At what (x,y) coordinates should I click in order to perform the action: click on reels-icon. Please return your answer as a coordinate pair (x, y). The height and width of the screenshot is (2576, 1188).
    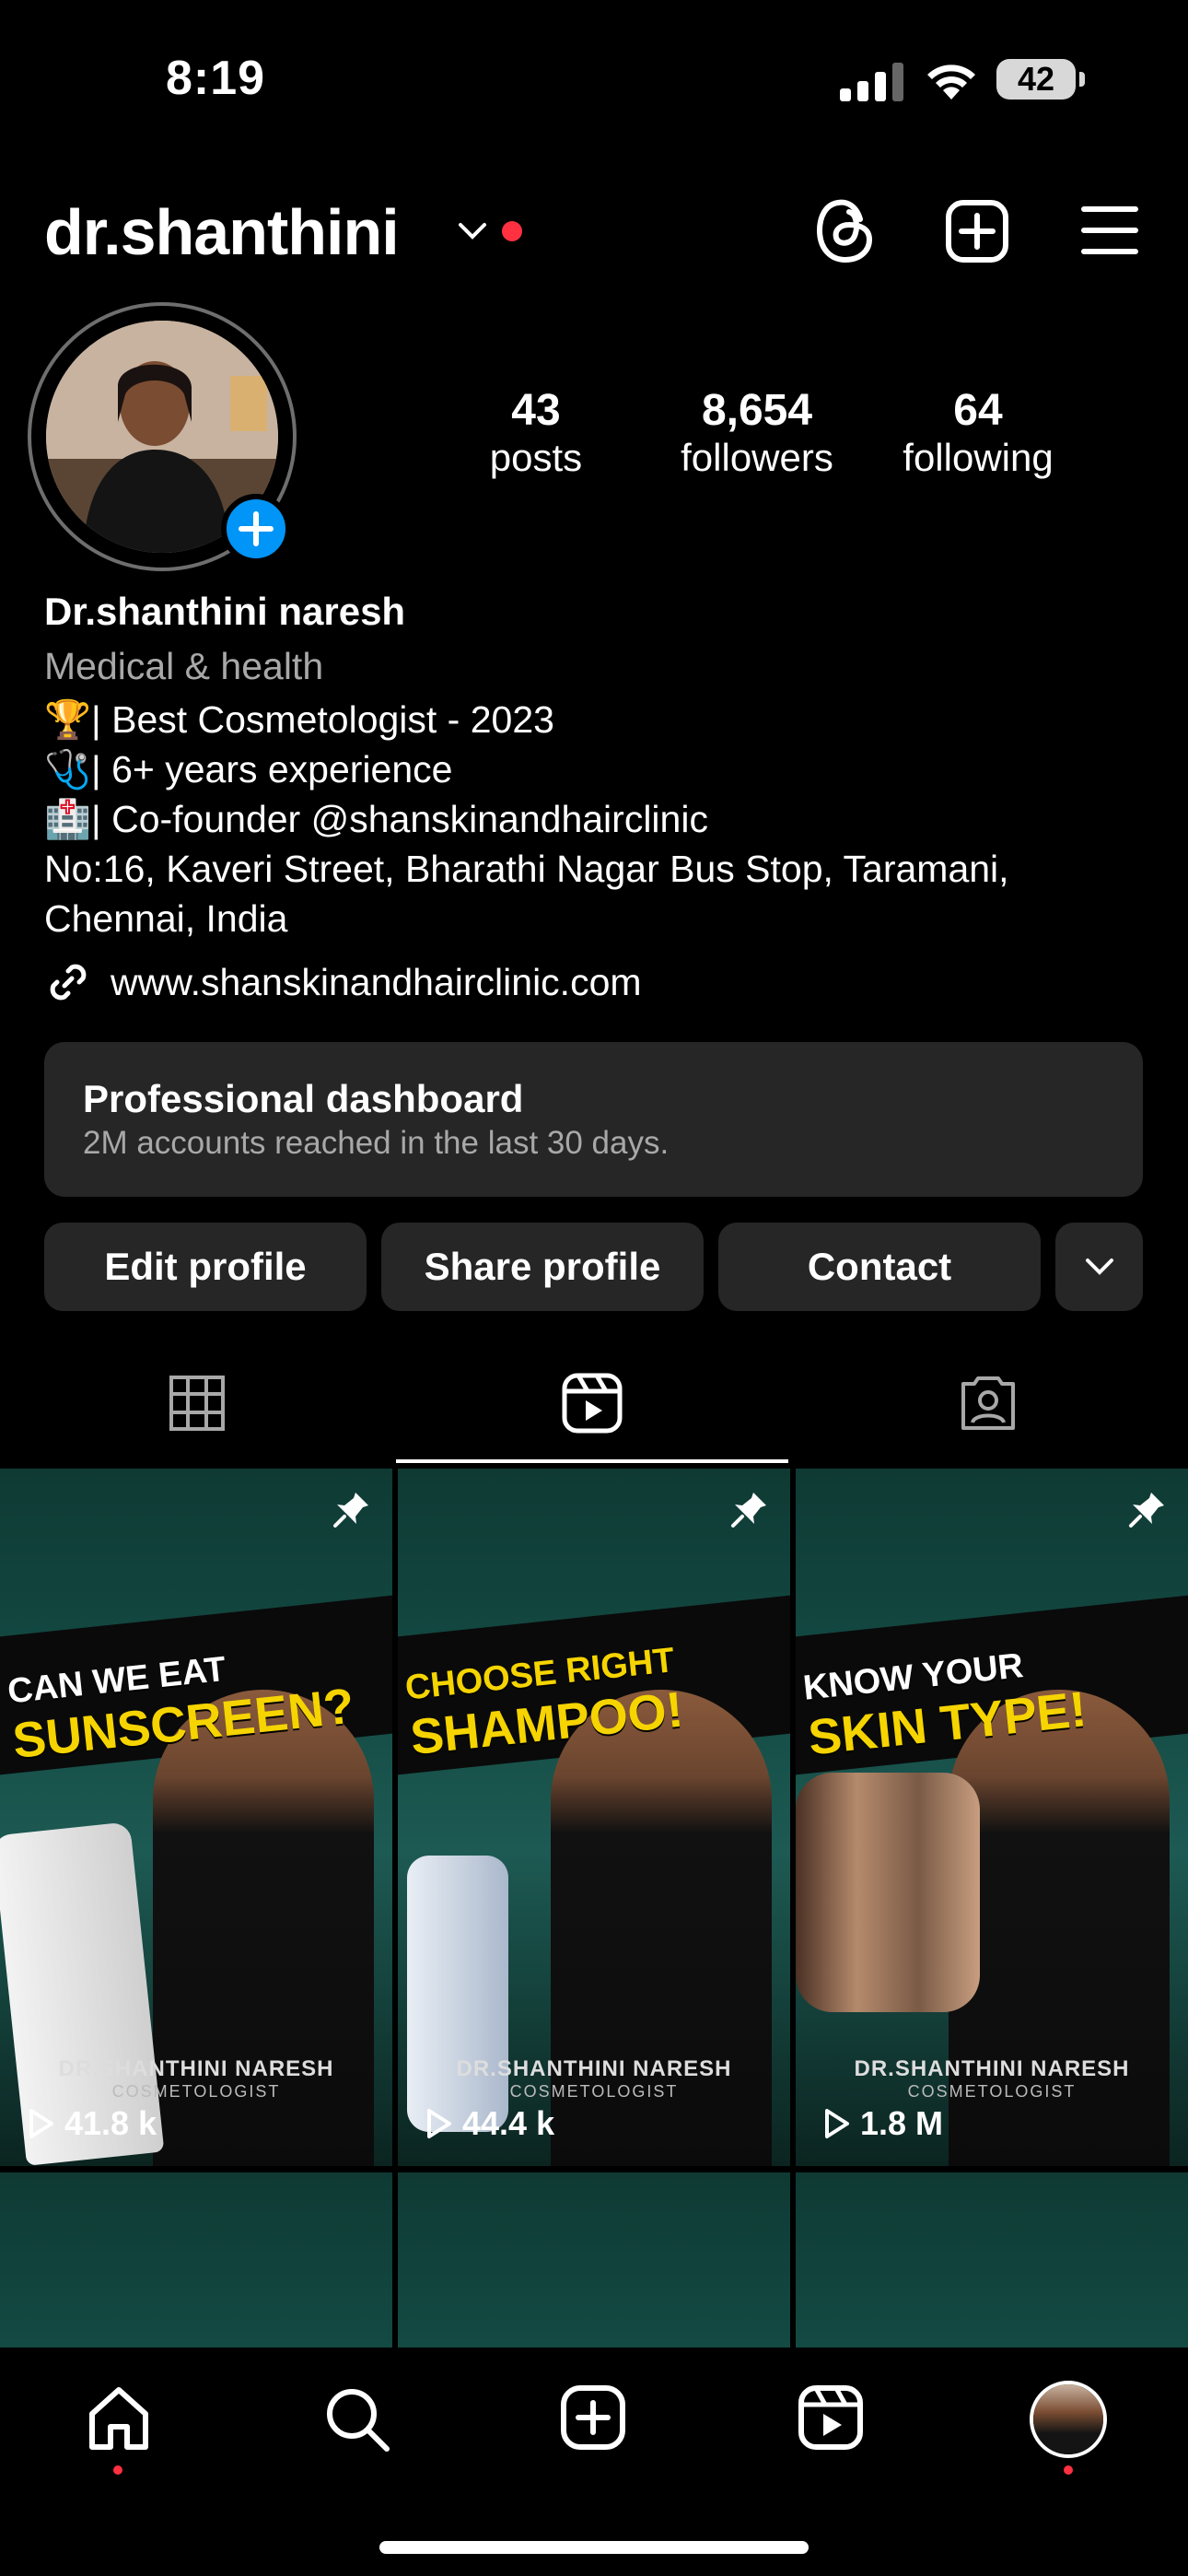
    Looking at the image, I should click on (592, 1403).